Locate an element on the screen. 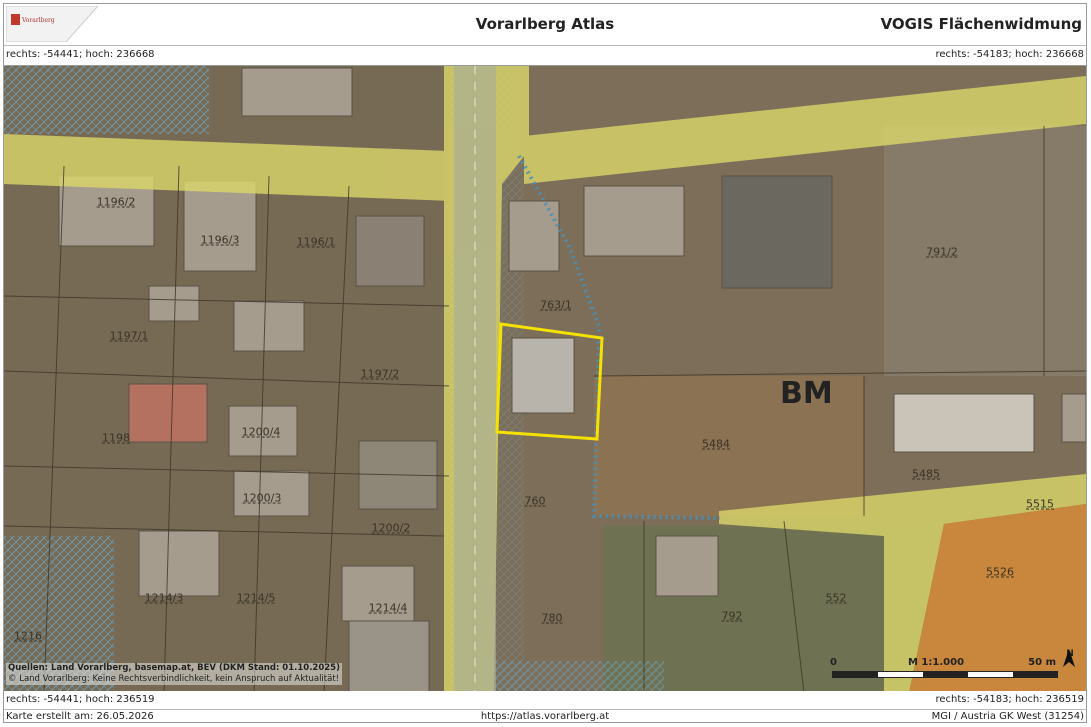  parcel-label: 1198 is located at coordinates (116, 438).